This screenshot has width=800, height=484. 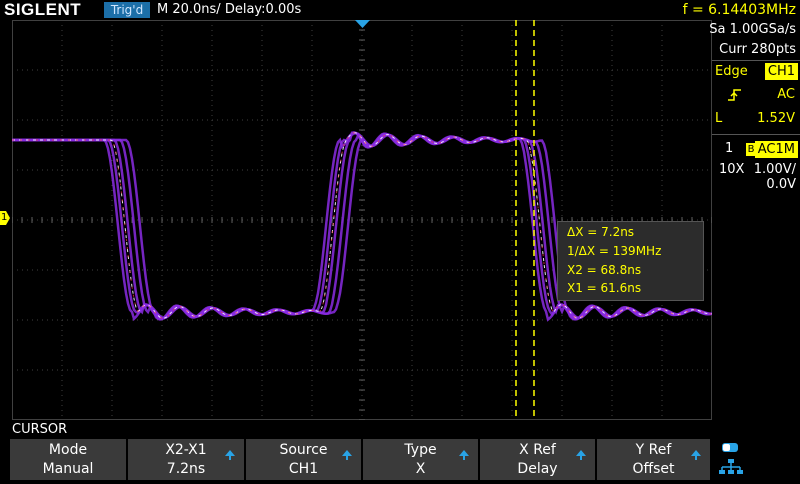 I want to click on vertical-offset: 0.0V, so click(x=781, y=184).